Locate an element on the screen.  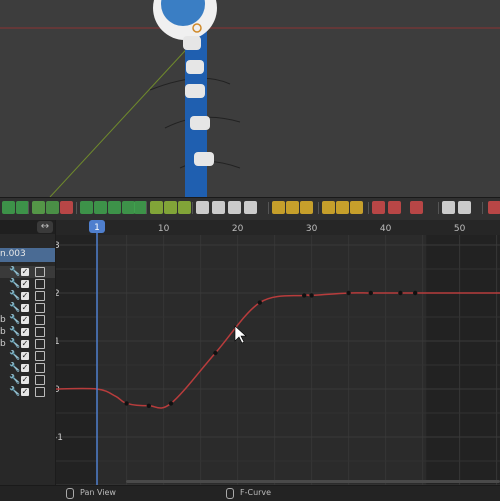
toolbar-separator is located at coordinates (368, 208).